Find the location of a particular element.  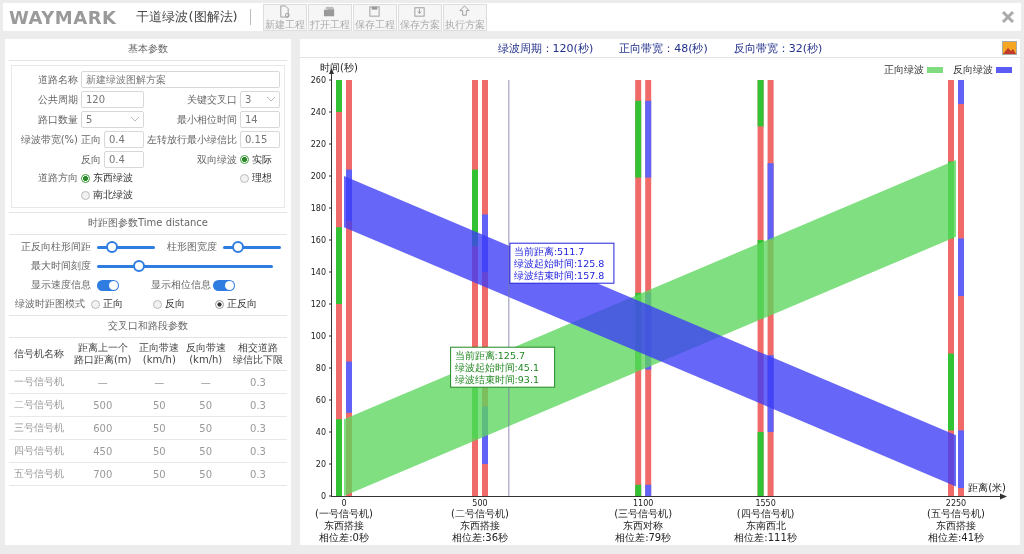

axis-tick-label: 160 is located at coordinates (318, 240).